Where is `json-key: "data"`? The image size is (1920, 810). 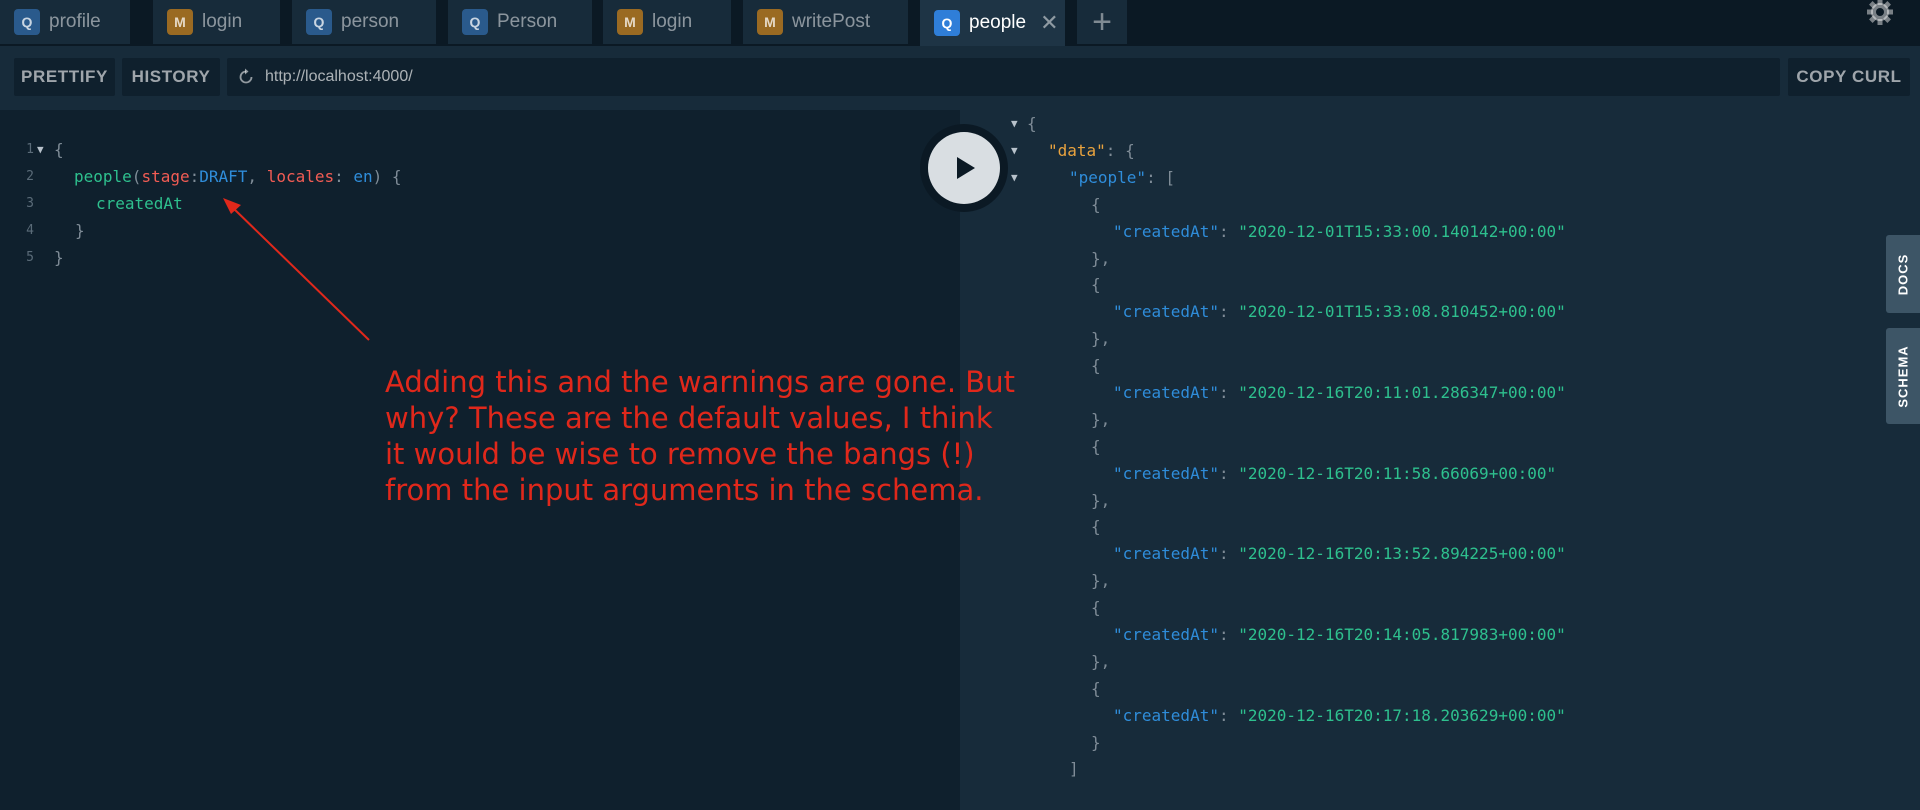
json-key: "data" is located at coordinates (1077, 150).